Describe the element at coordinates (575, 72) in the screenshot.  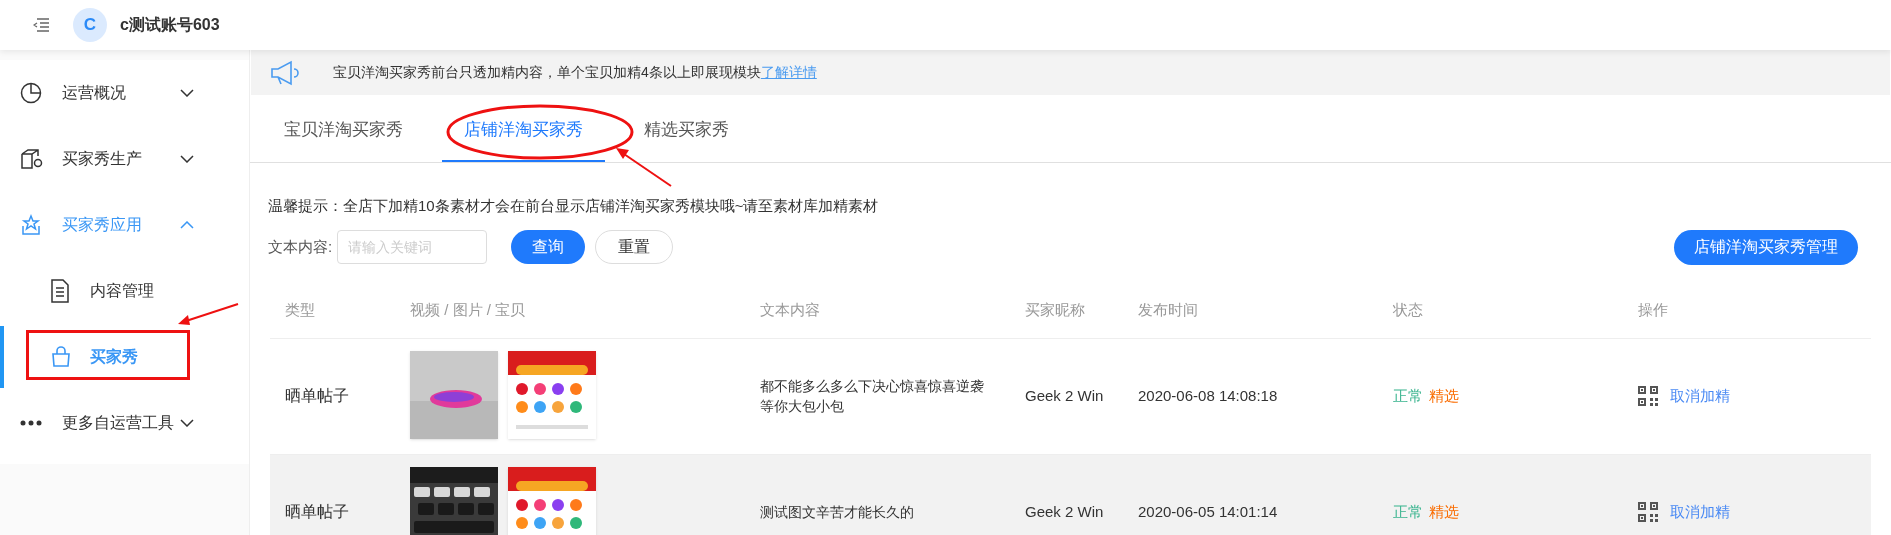
I see `notice-text: 宝贝洋淘买家秀前台只透加精内容，单个宝贝加精4条以上即展现模块了解详情` at that location.